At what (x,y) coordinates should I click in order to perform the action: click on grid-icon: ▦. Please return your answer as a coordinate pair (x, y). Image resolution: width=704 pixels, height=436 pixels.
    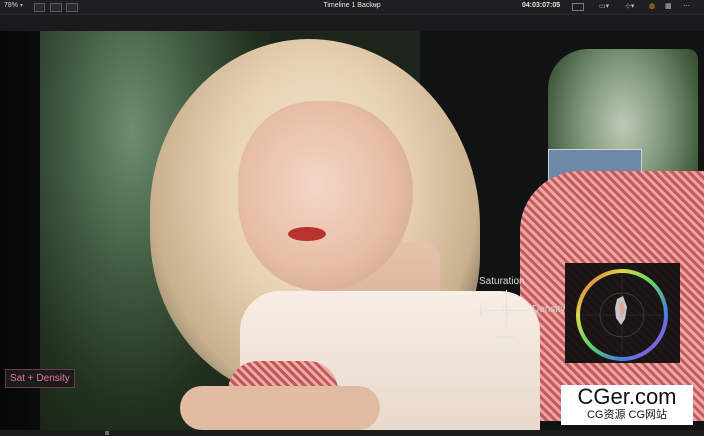
    Looking at the image, I should click on (668, 7).